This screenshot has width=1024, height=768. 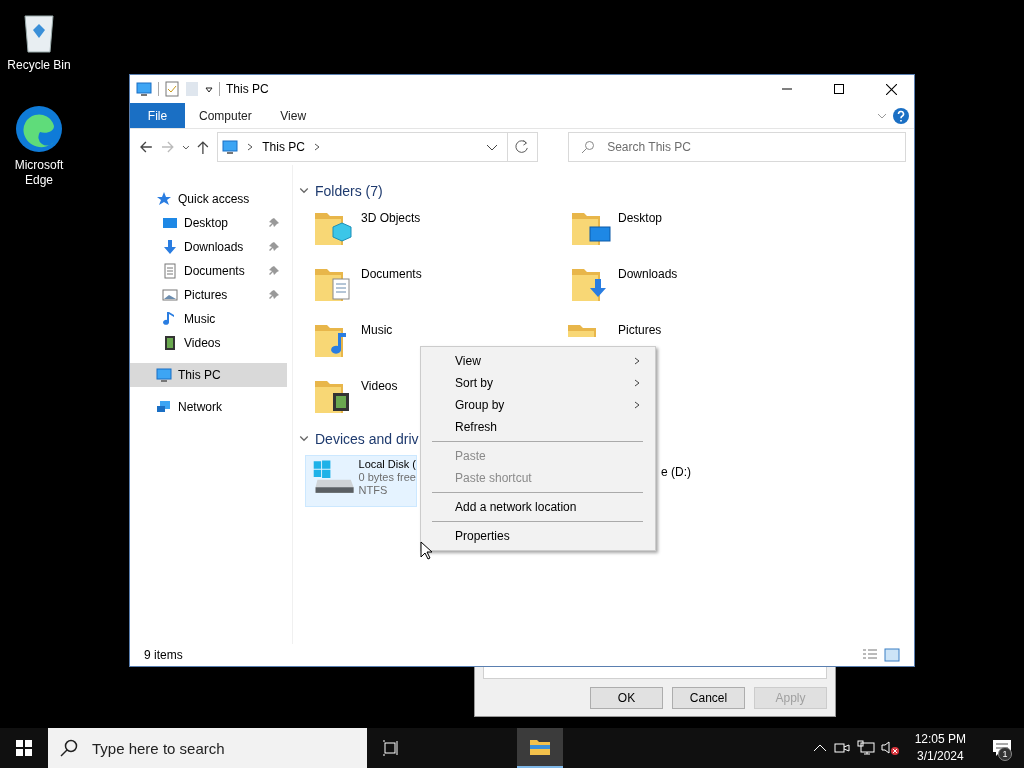 What do you see at coordinates (39, 173) in the screenshot?
I see `desktop-icon-label: Microsoft Edge` at bounding box center [39, 173].